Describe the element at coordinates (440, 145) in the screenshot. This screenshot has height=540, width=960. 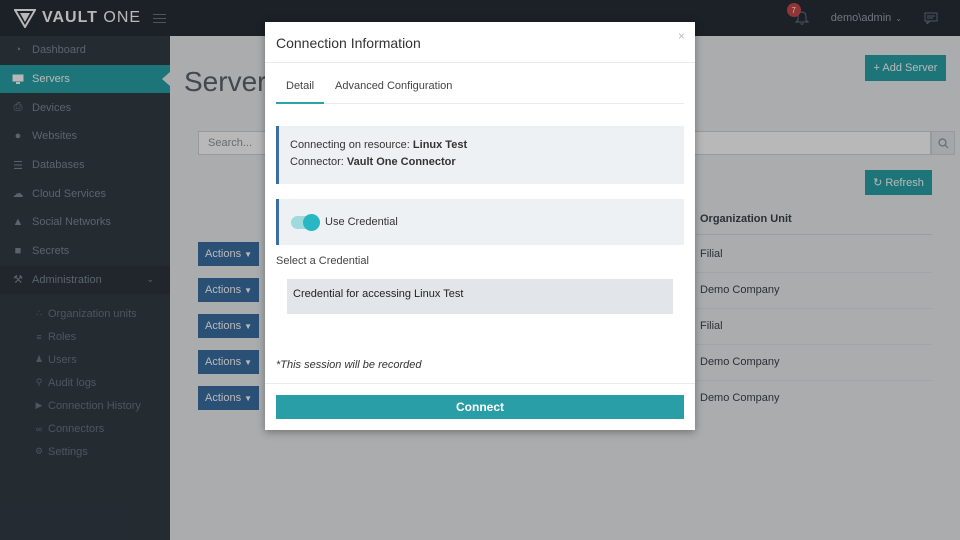
I see `resource-name: Linux Test` at that location.